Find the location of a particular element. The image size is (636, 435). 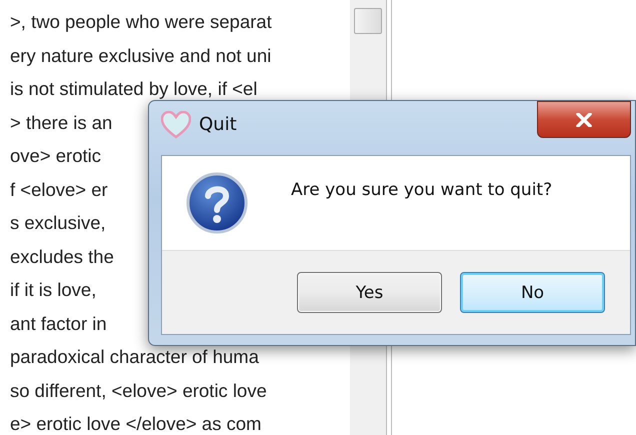

text-line: s exclusive, is located at coordinates (58, 223).